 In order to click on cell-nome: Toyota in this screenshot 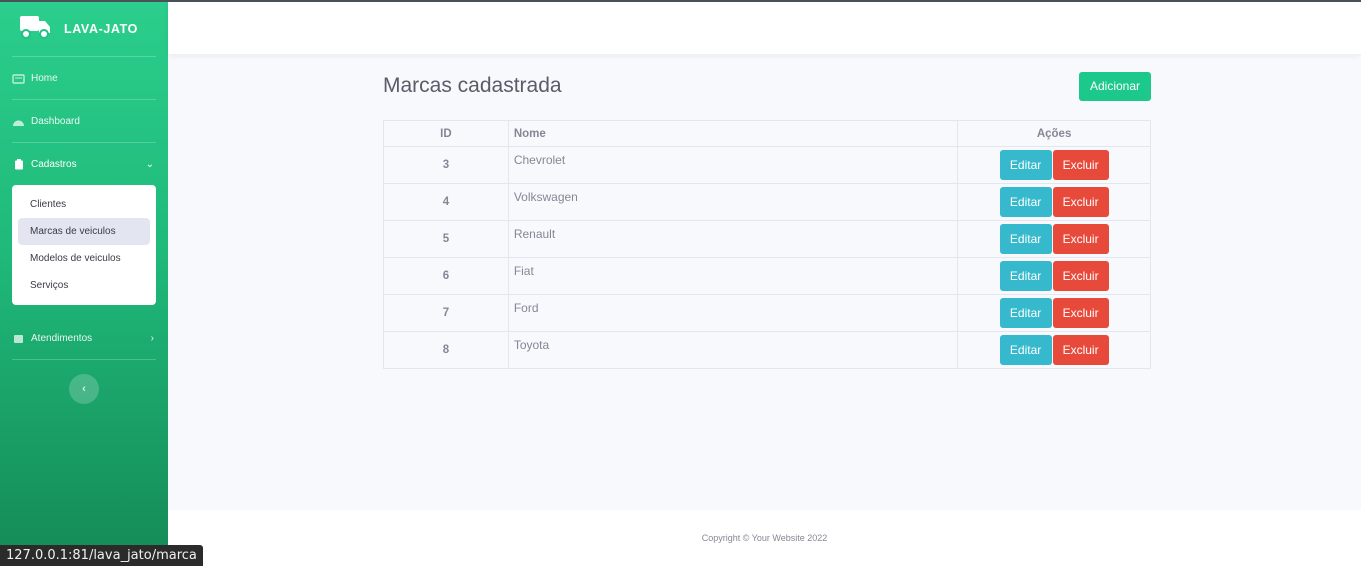, I will do `click(733, 350)`.